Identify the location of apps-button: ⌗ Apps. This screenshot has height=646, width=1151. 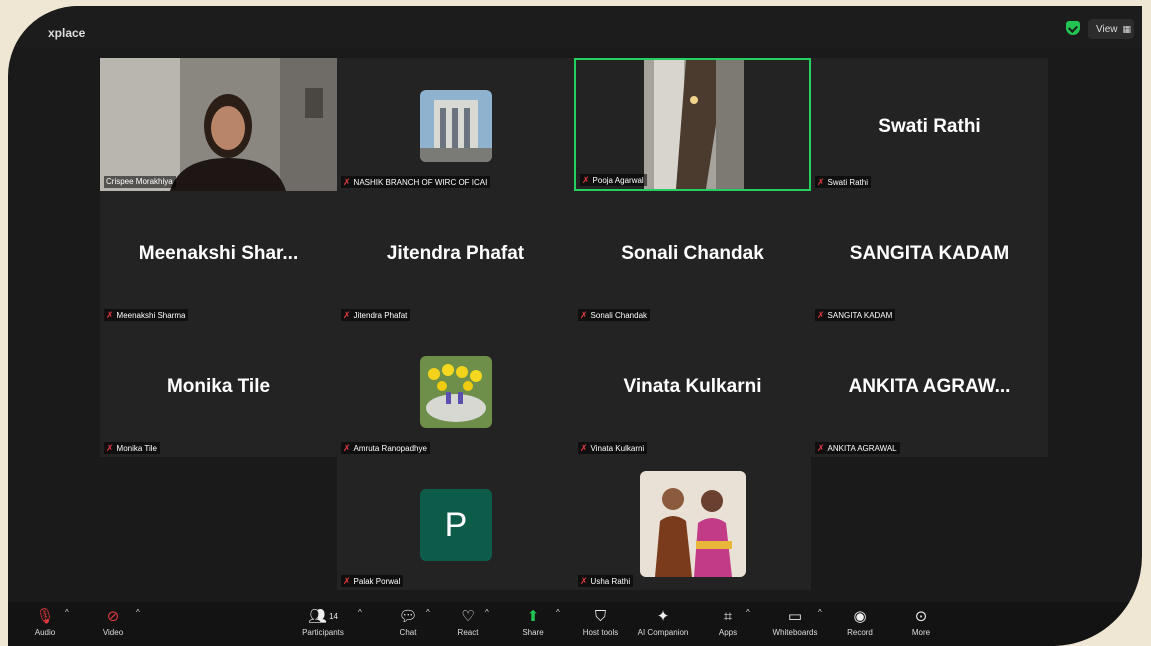
(728, 622).